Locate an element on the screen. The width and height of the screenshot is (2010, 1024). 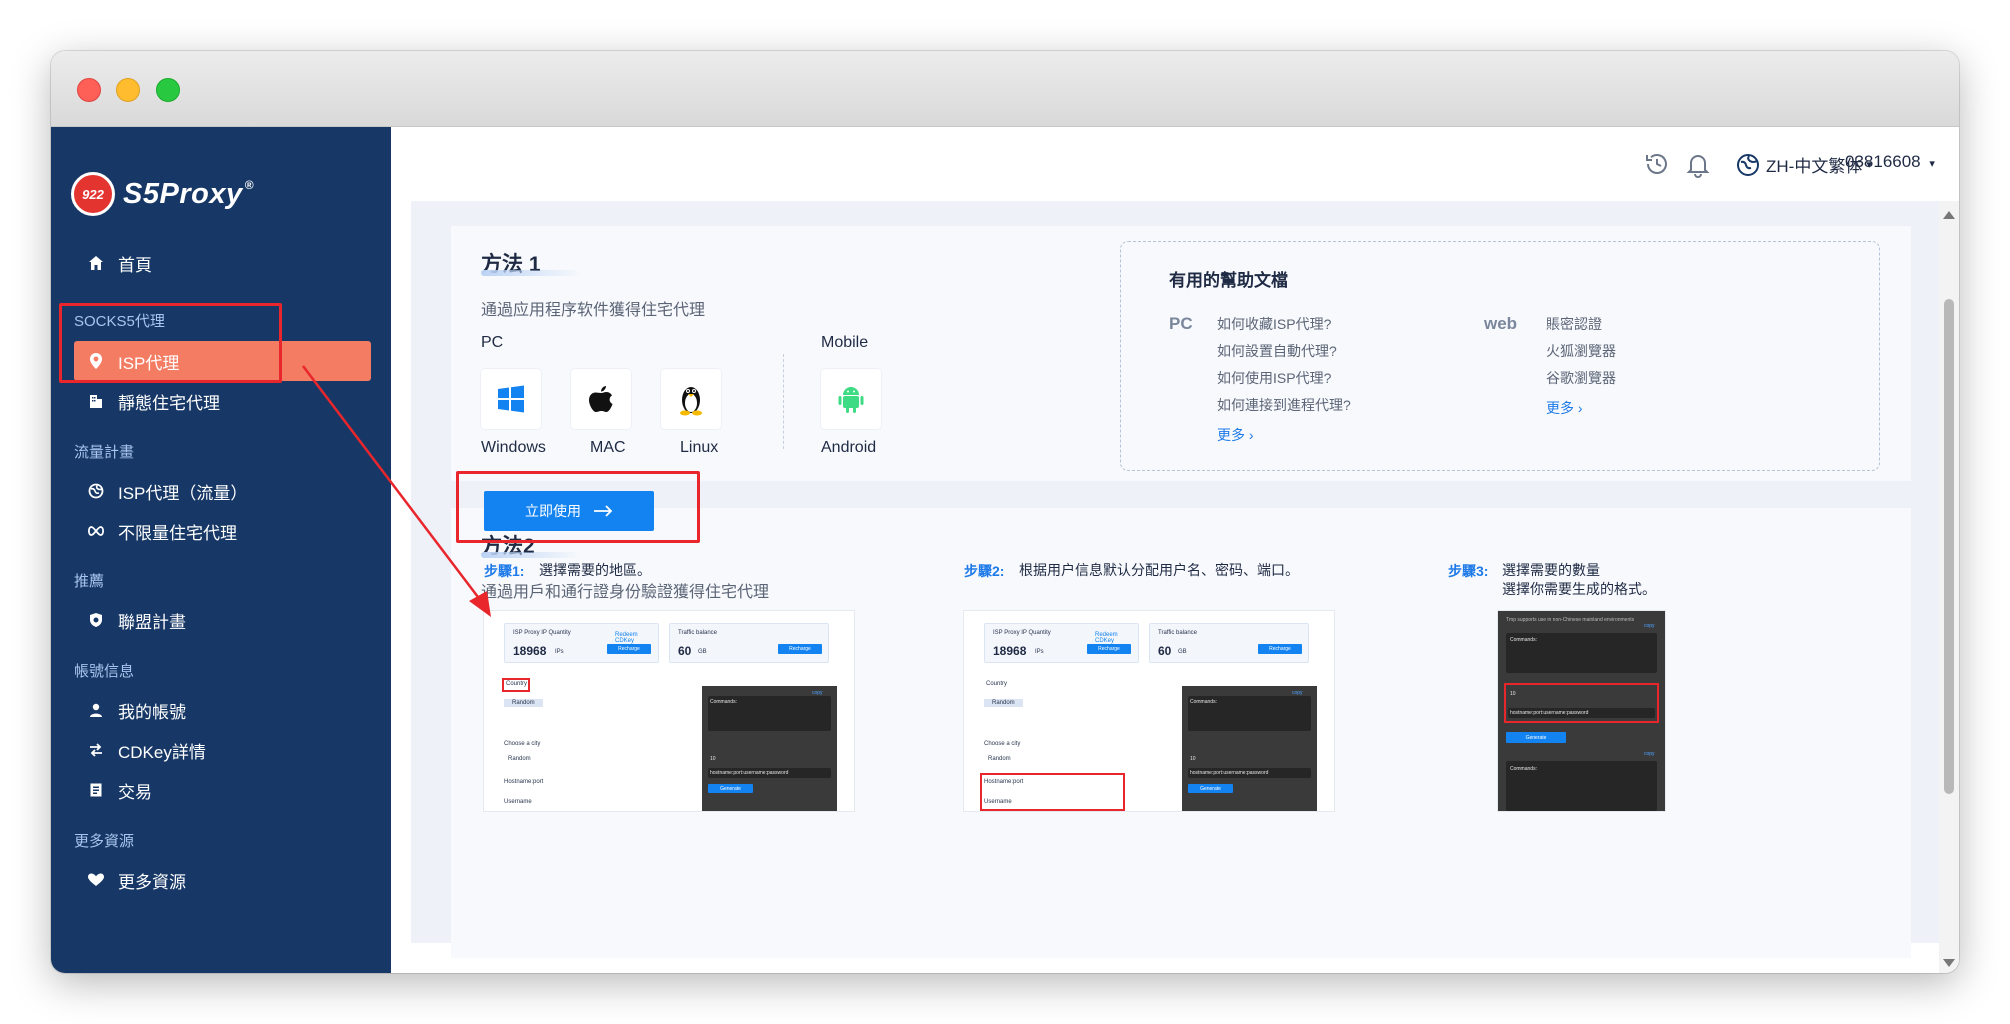
annotation-arrow-icon is located at coordinates (396, 491).